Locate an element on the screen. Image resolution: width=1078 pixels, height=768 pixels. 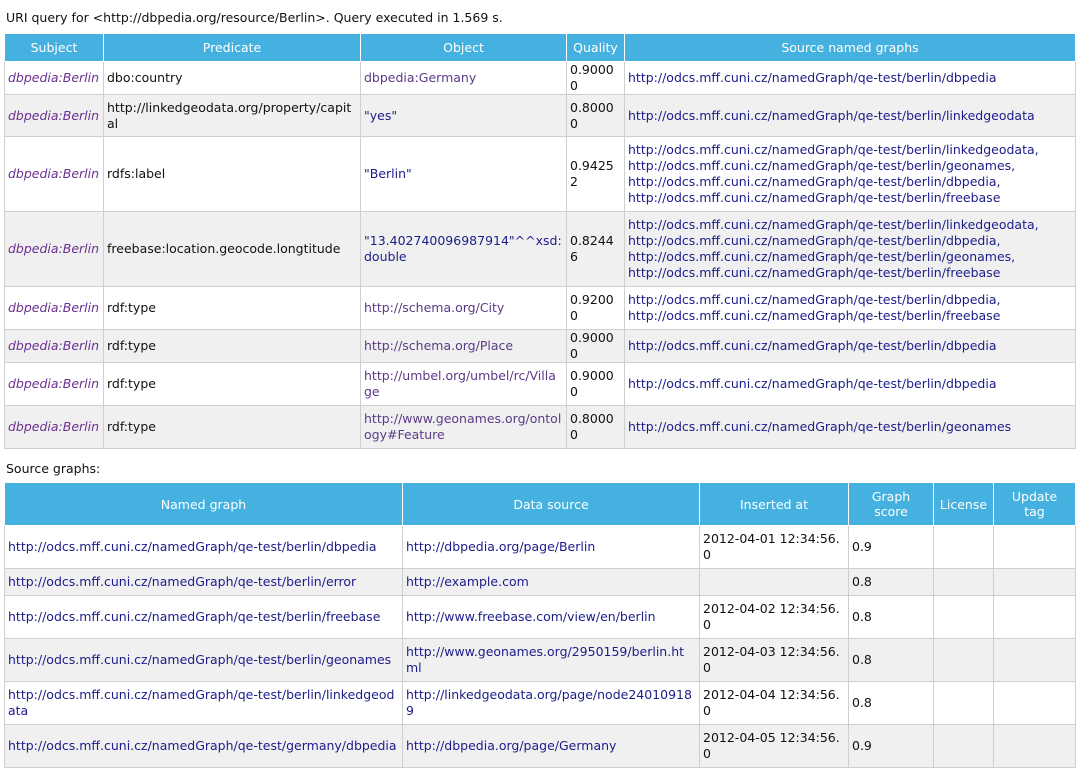
predicate-cell: dbo:country is located at coordinates (232, 78).